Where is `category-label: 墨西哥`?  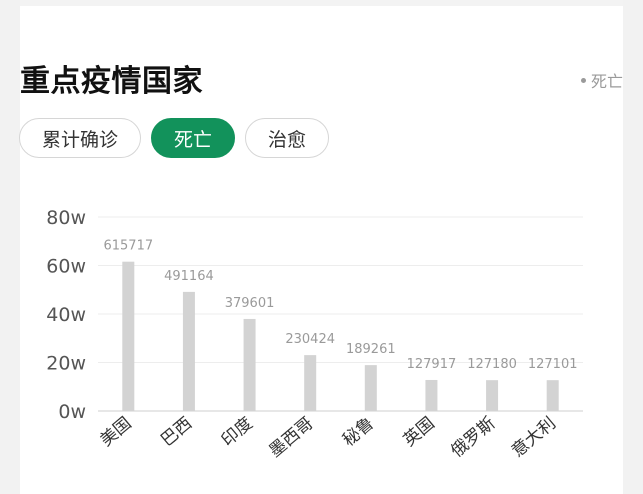
category-label: 墨西哥 is located at coordinates (291, 438).